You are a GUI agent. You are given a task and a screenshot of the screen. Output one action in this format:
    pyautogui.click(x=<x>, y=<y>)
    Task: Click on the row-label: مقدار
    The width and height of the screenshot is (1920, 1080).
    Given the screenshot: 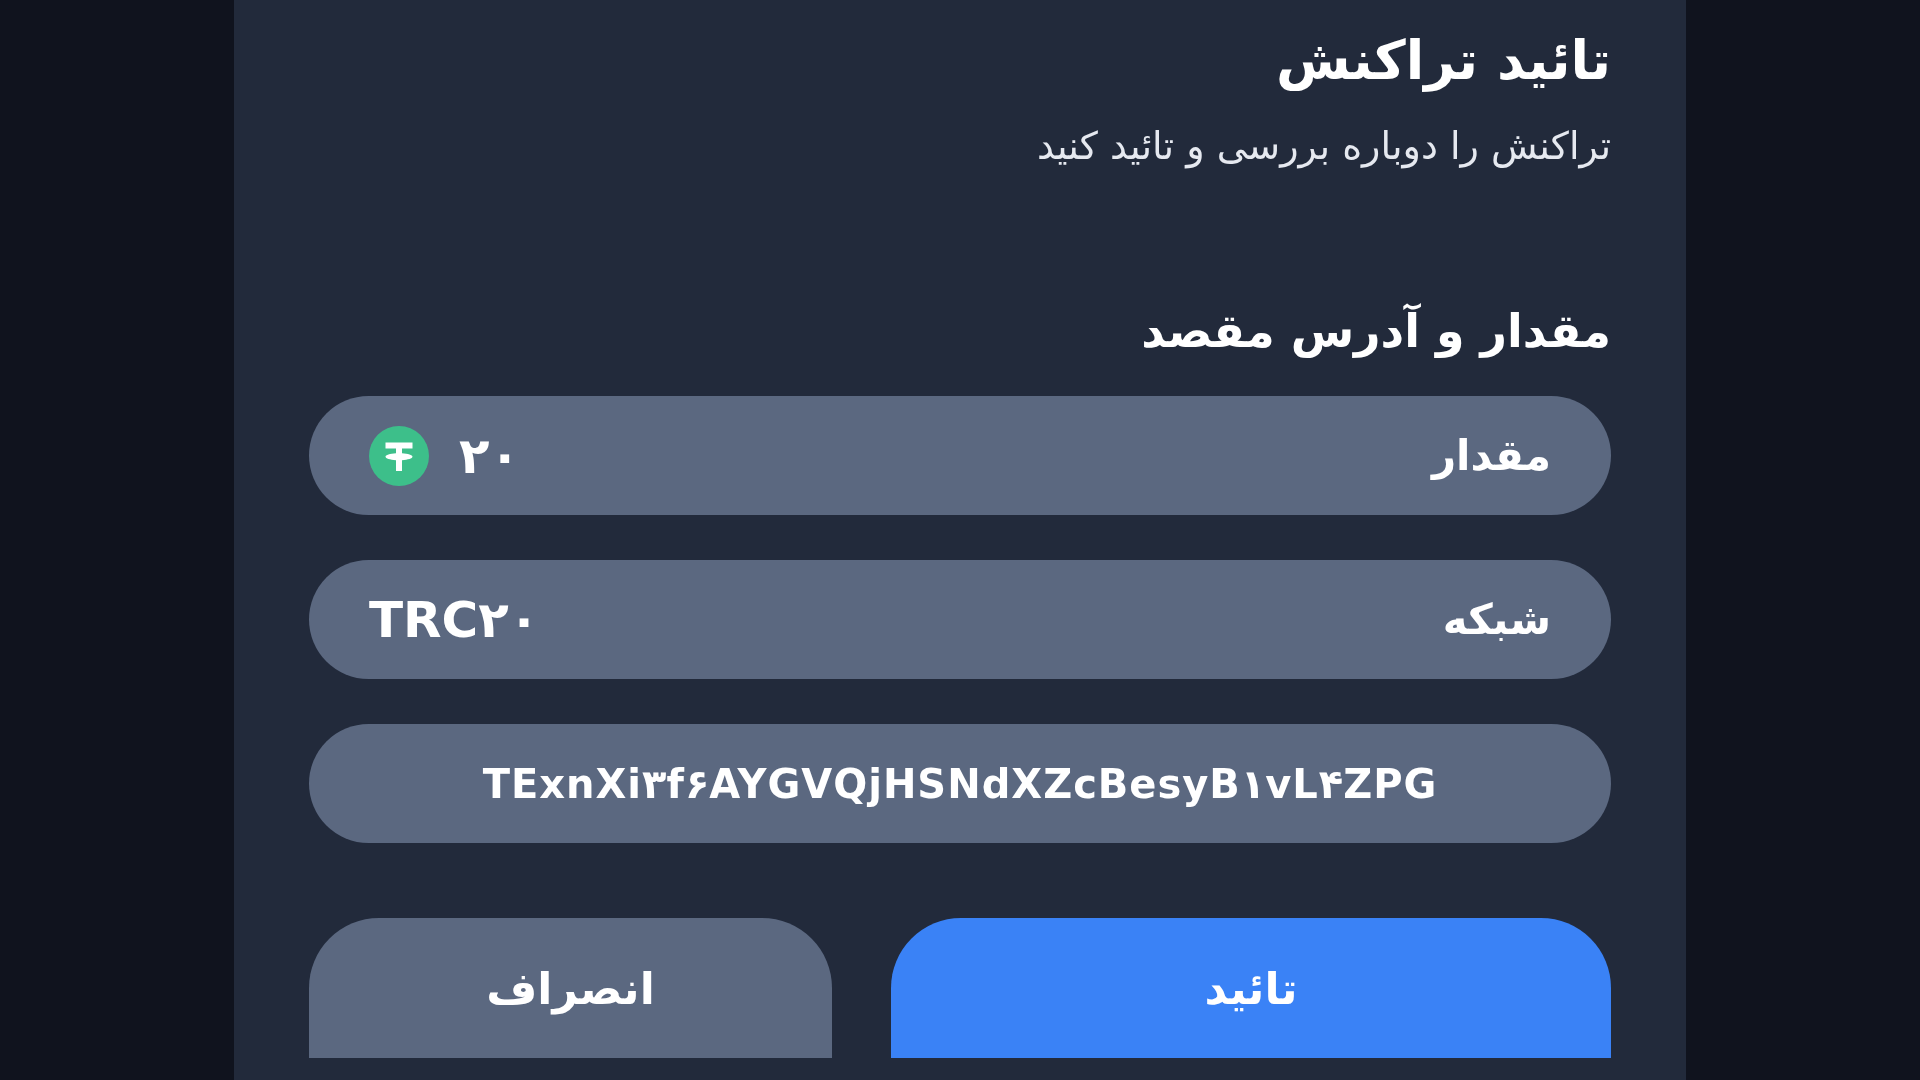 What is the action you would take?
    pyautogui.click(x=1491, y=455)
    